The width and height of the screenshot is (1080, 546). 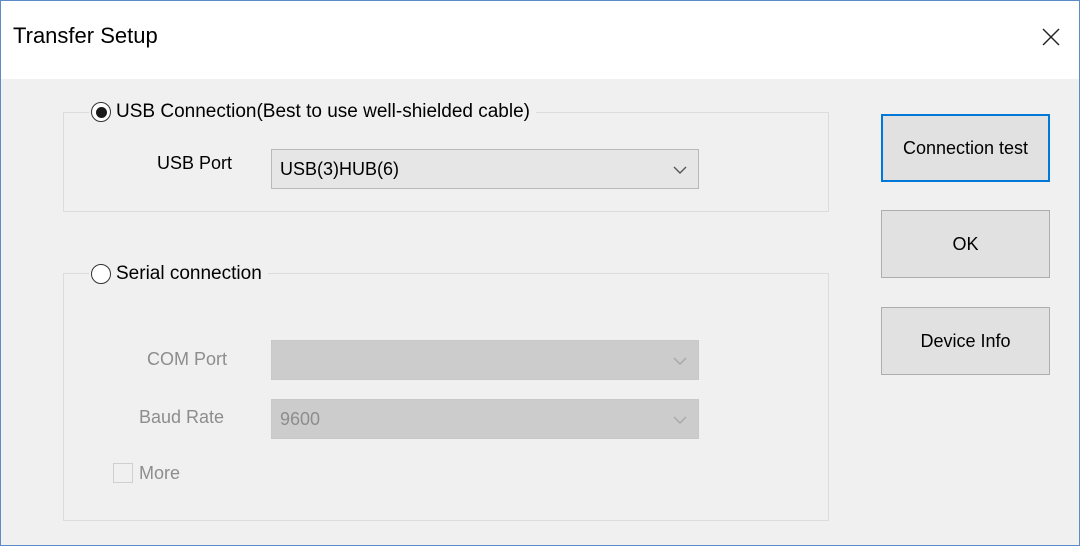 I want to click on more-label: More, so click(x=160, y=473).